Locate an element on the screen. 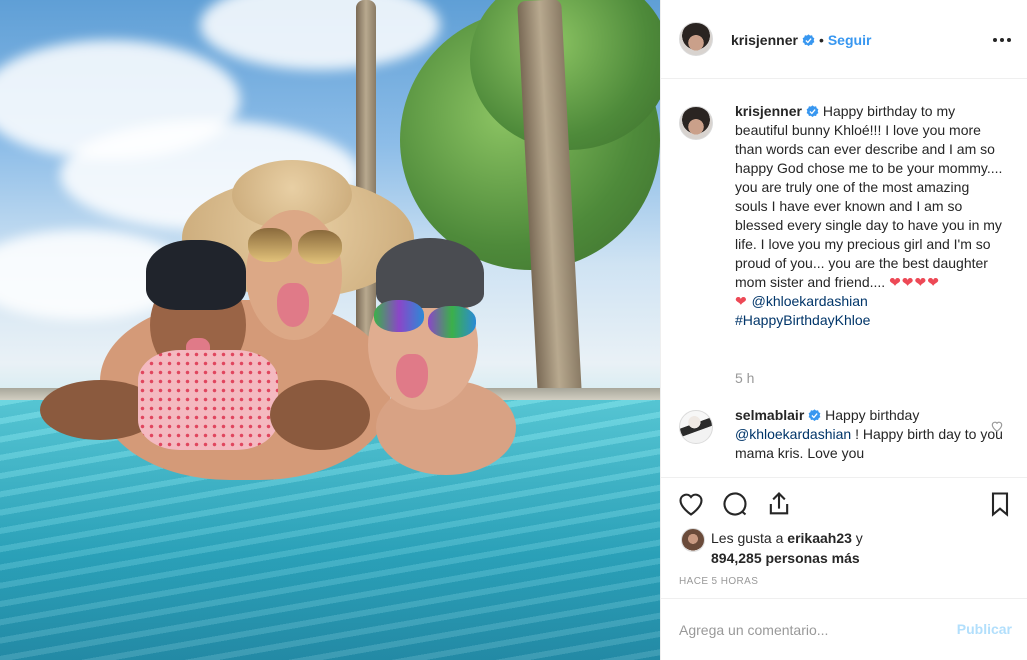 This screenshot has width=1027, height=660. palm-trunk is located at coordinates (366, 180).